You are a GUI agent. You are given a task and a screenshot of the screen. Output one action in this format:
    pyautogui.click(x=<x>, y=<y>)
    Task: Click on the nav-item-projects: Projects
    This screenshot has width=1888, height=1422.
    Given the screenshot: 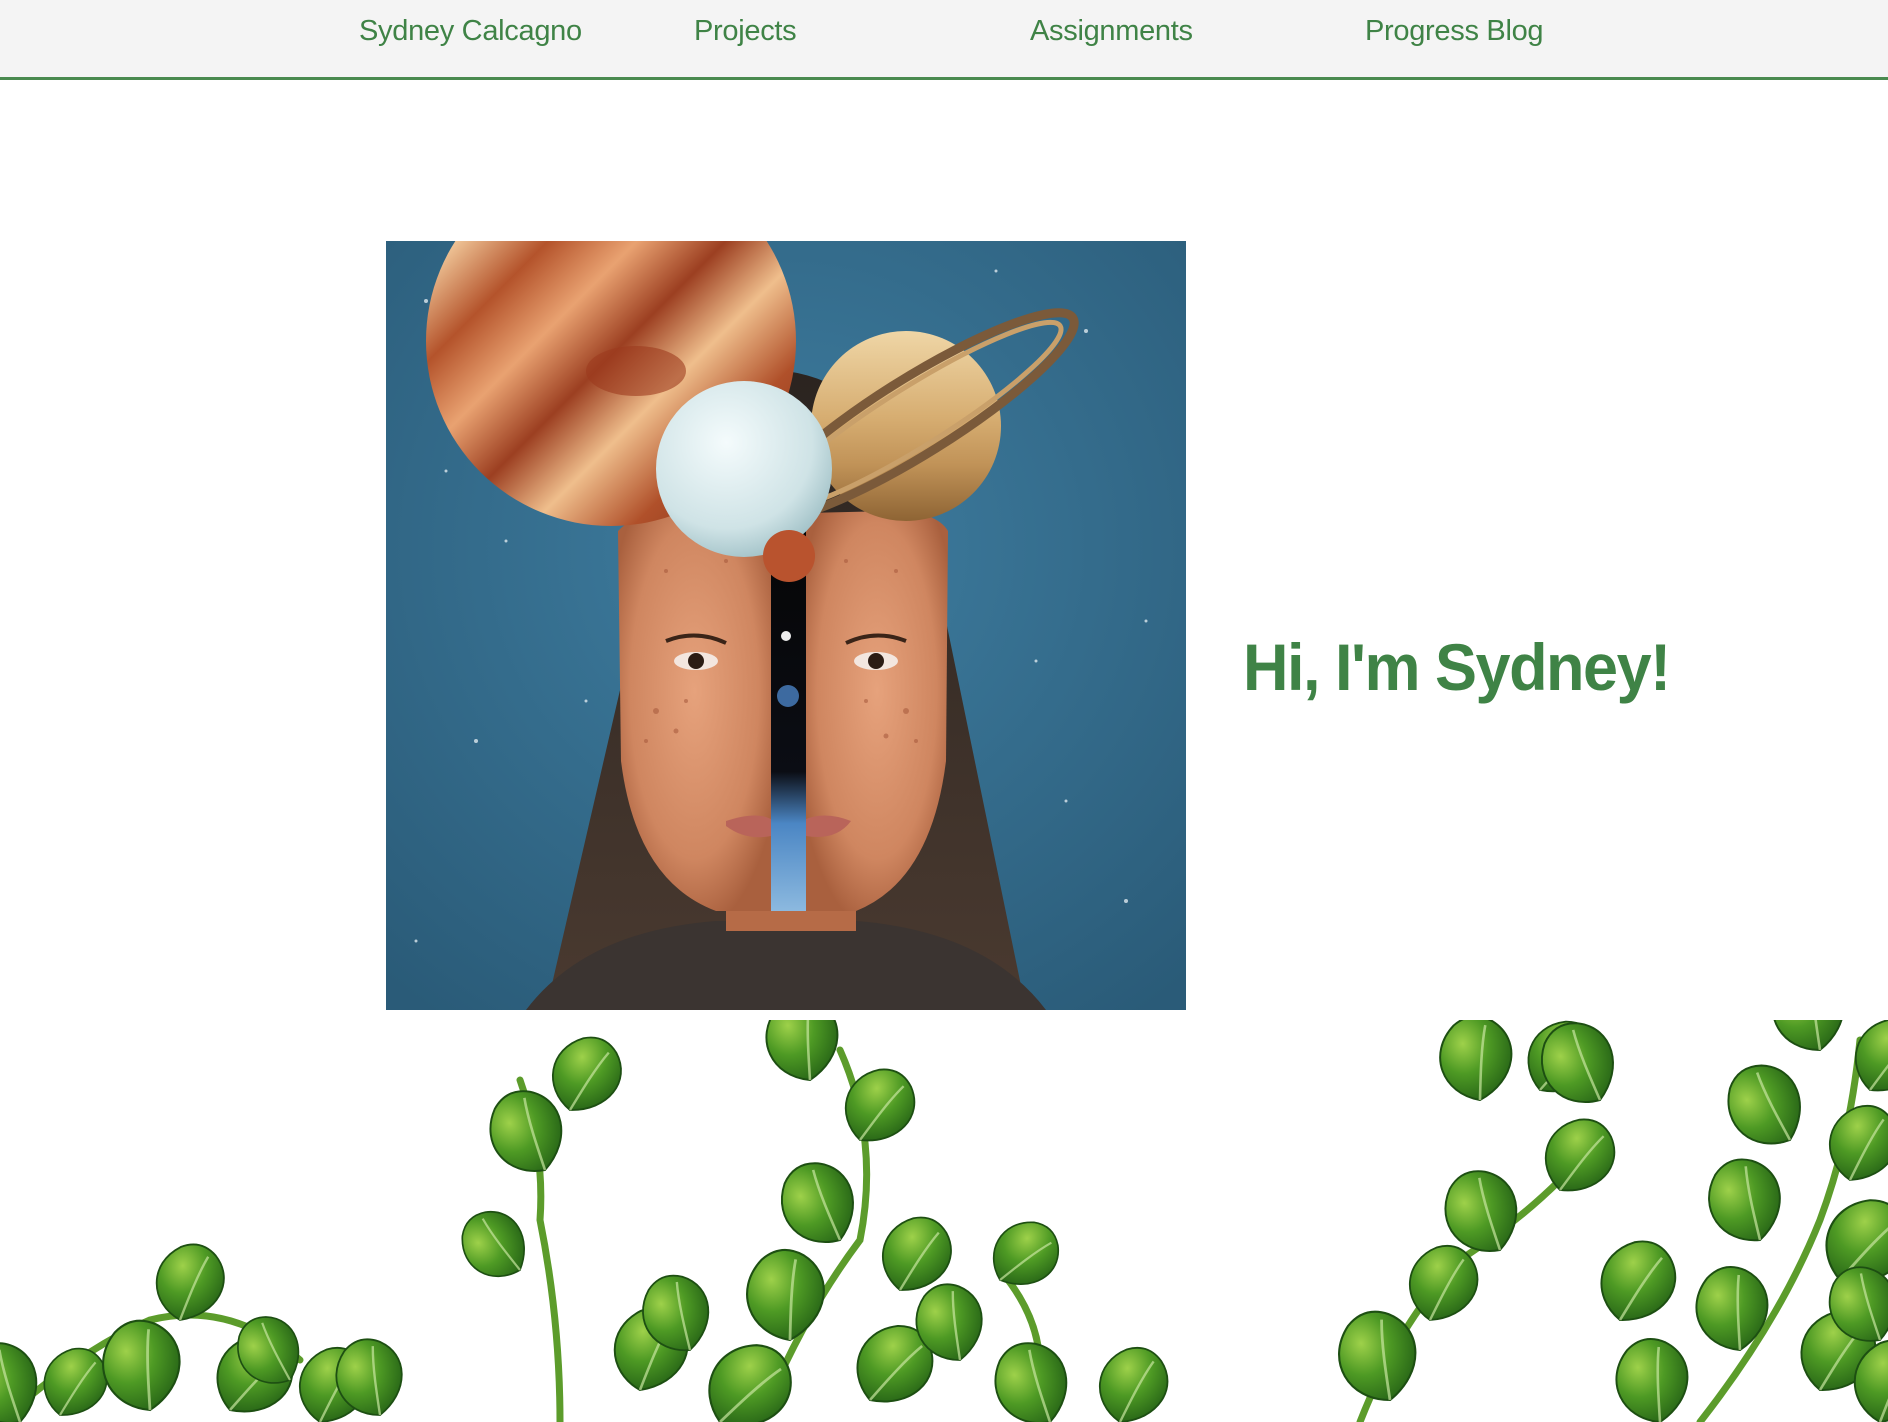 What is the action you would take?
    pyautogui.click(x=745, y=31)
    